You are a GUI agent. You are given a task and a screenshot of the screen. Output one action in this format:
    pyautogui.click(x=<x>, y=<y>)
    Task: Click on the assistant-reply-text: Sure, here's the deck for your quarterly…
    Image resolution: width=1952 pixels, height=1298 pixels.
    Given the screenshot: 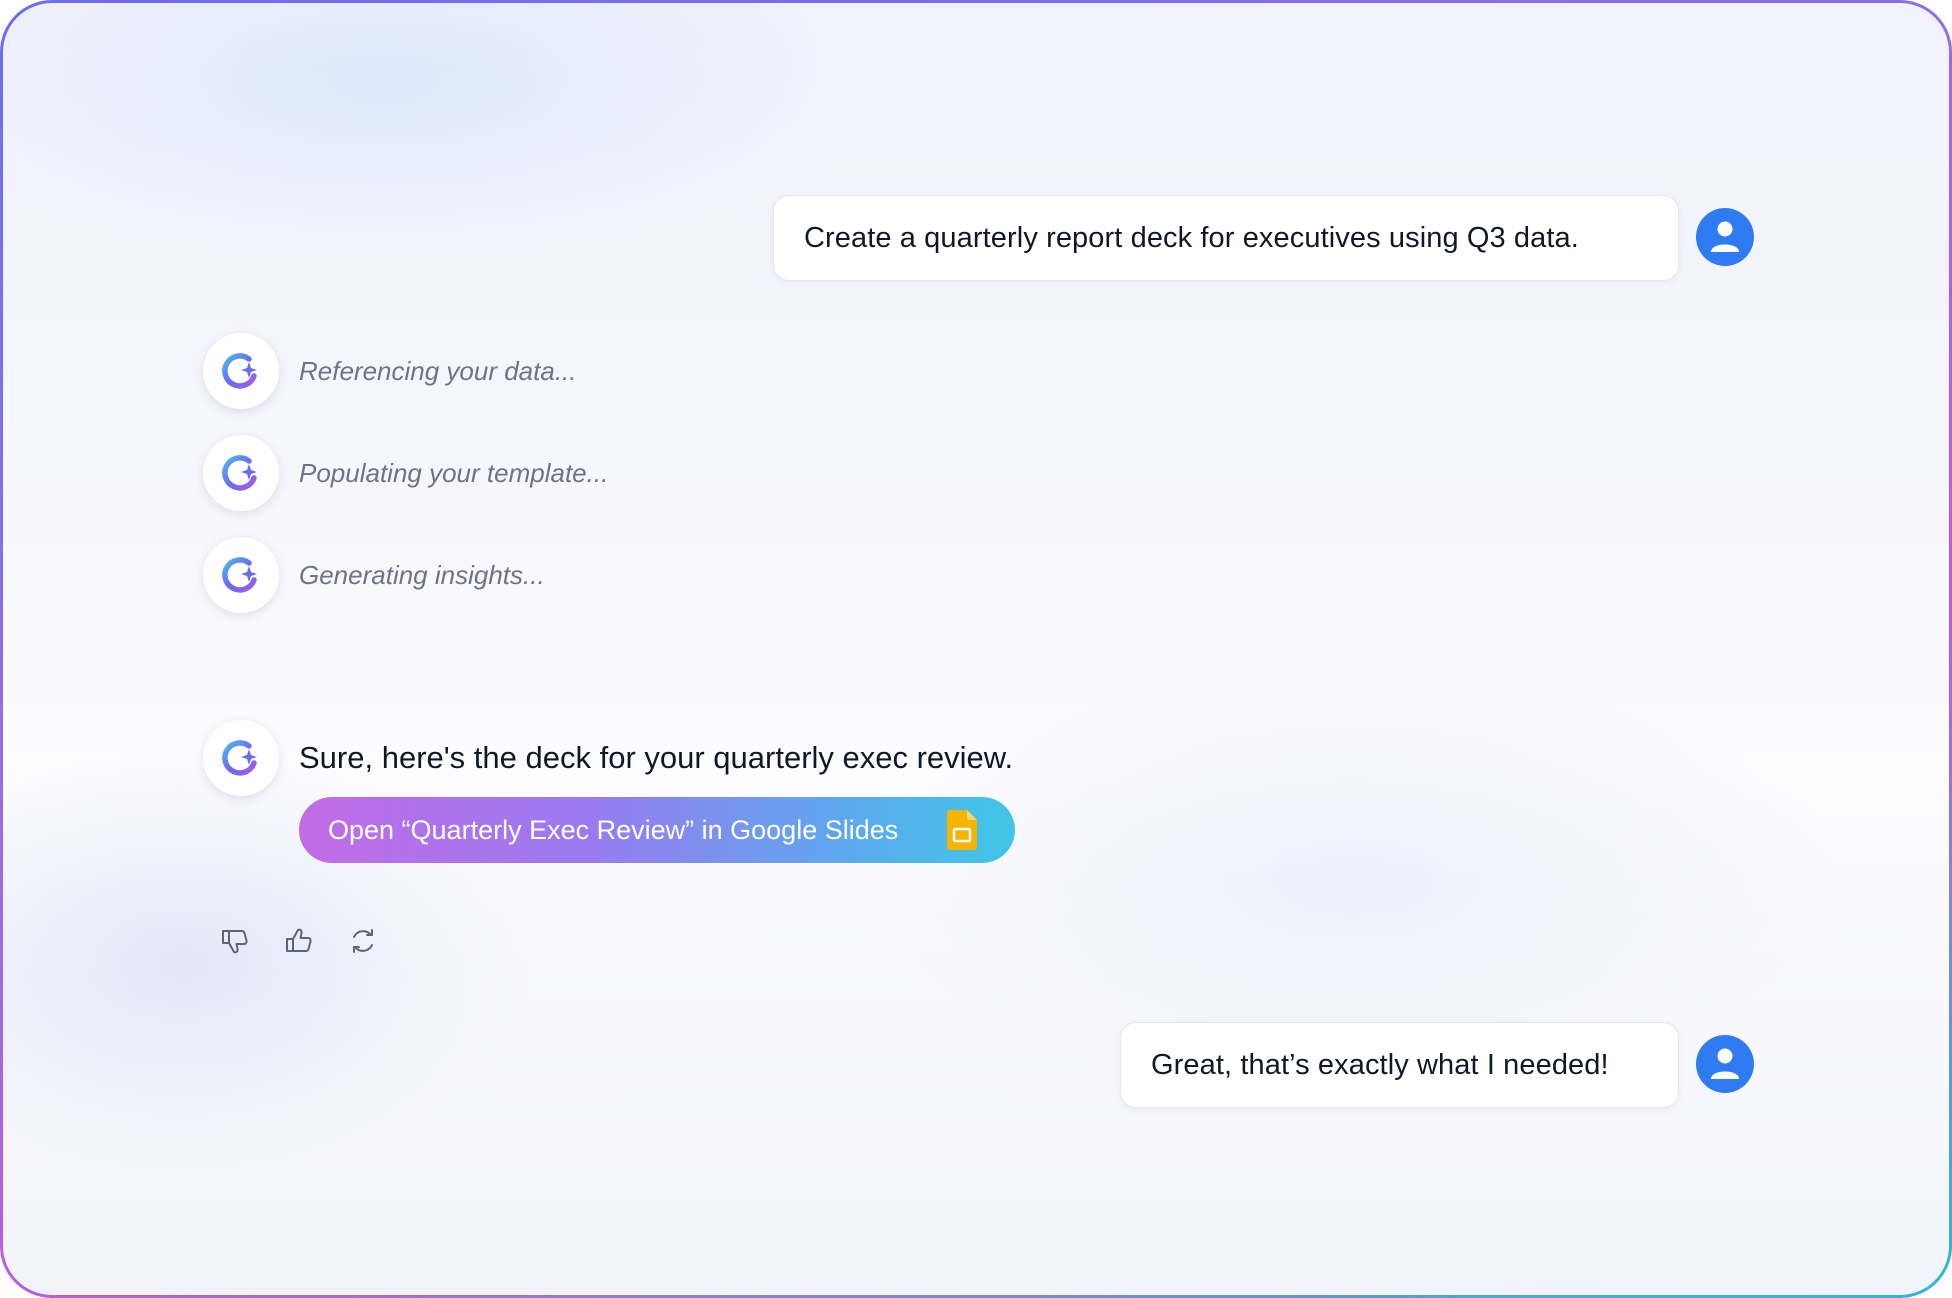 What is the action you would take?
    pyautogui.click(x=656, y=757)
    